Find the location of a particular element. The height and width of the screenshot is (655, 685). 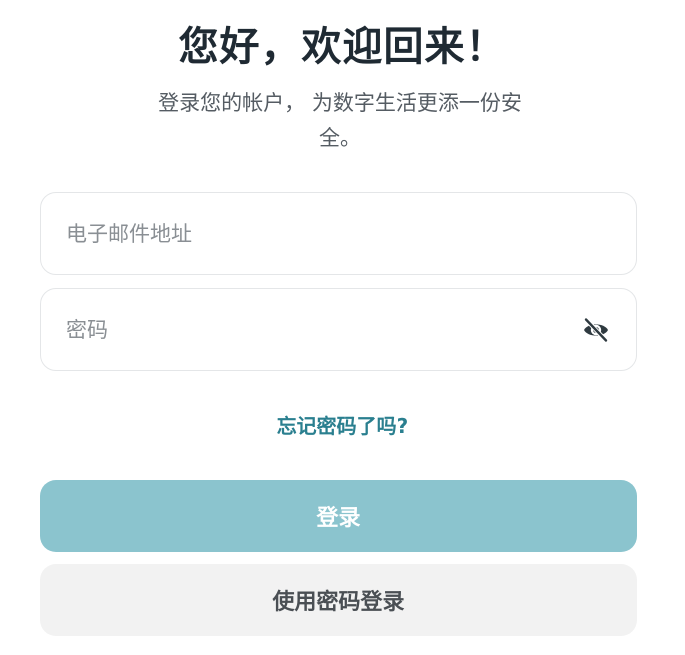

password-login-button: 使用密码登录 is located at coordinates (338, 600).